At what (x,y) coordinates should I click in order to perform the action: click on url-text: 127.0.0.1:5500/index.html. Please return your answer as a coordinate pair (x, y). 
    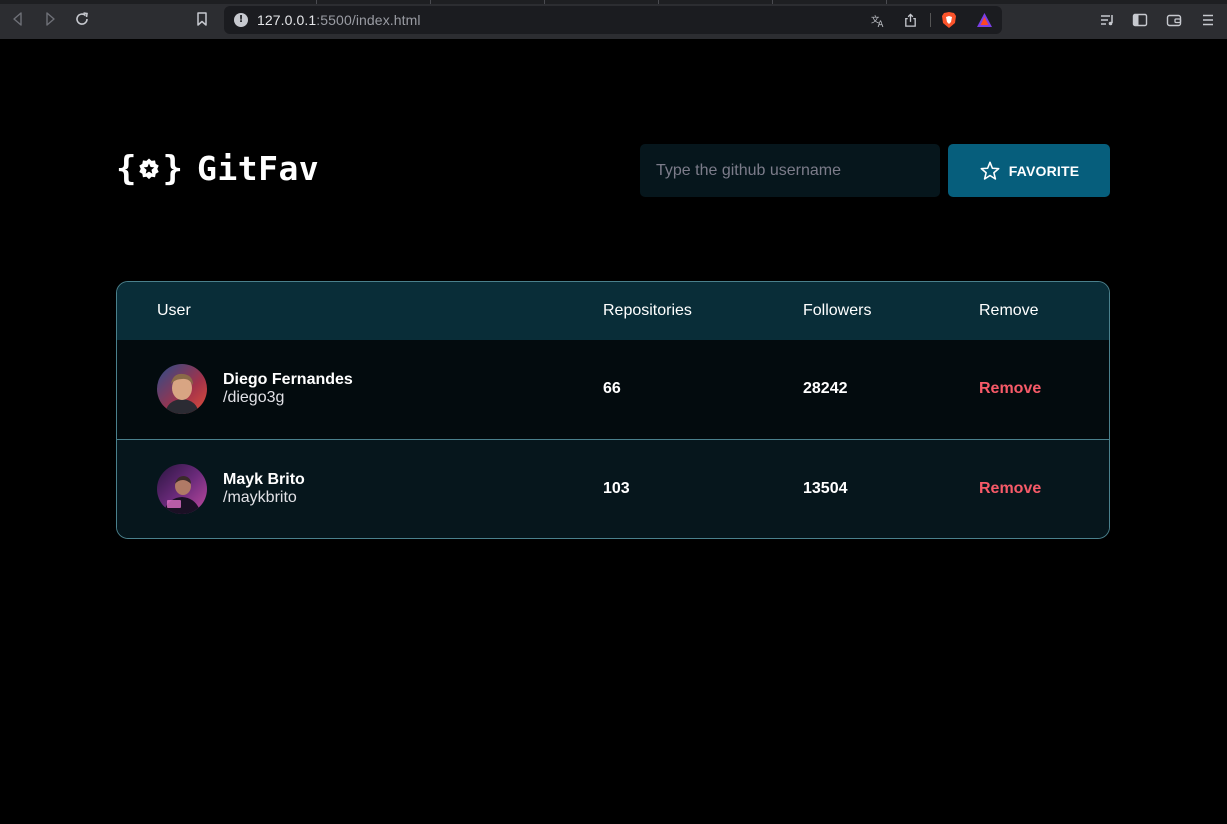
    Looking at the image, I should click on (339, 20).